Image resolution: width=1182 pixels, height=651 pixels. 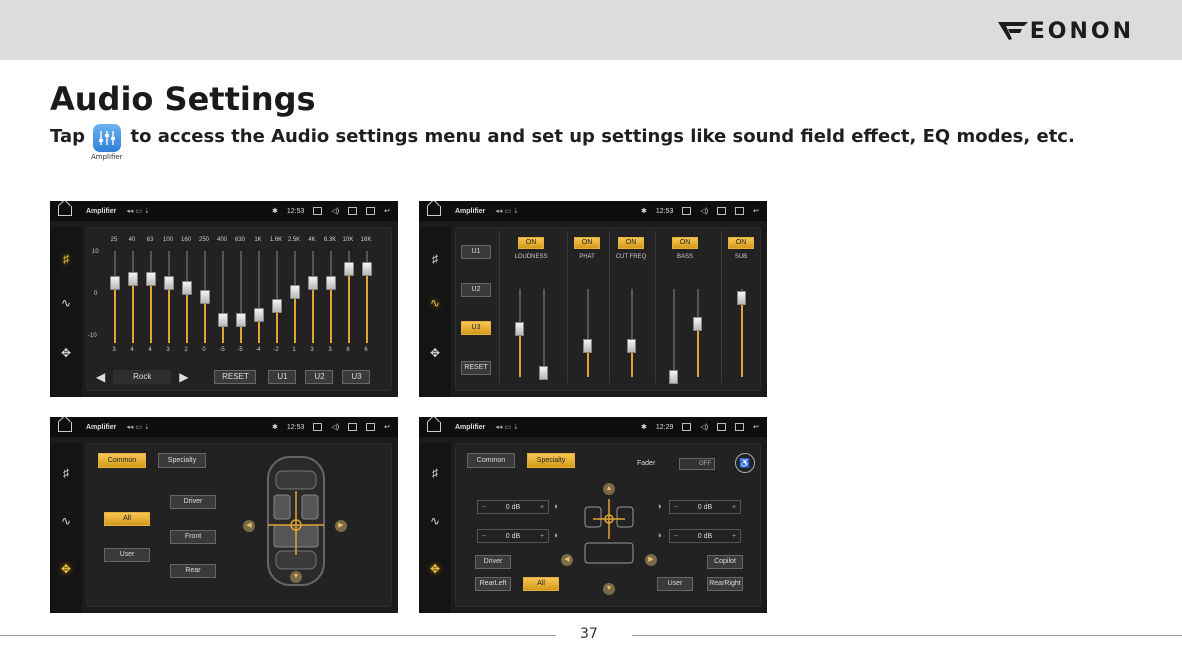 I want to click on tone-u3-button: U3, so click(x=476, y=328).